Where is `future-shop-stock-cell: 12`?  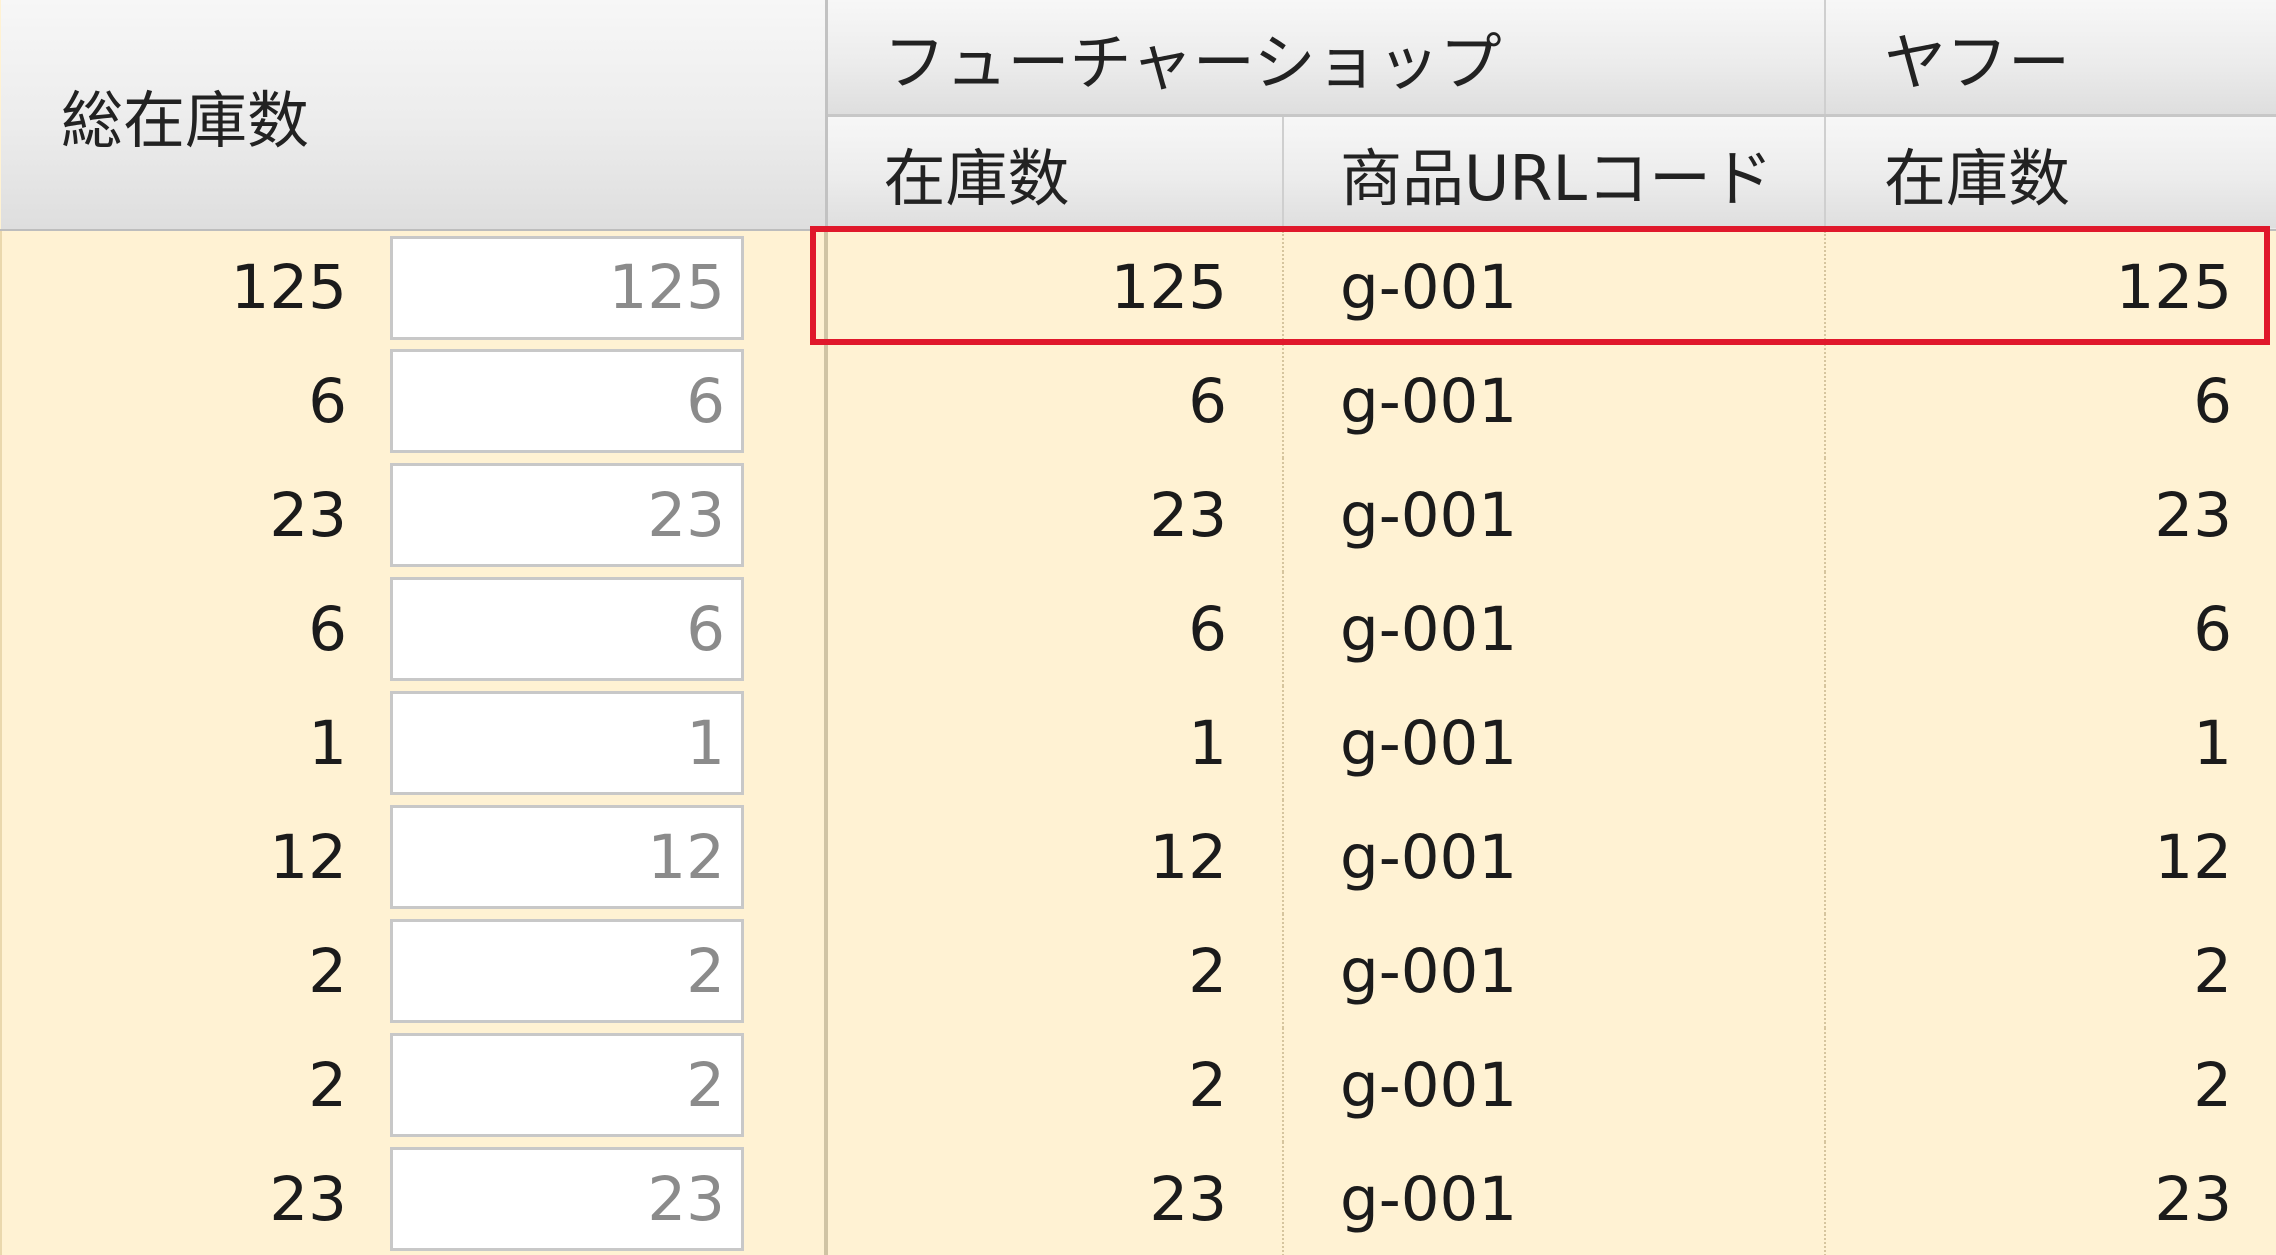
future-shop-stock-cell: 12 is located at coordinates (1055, 857).